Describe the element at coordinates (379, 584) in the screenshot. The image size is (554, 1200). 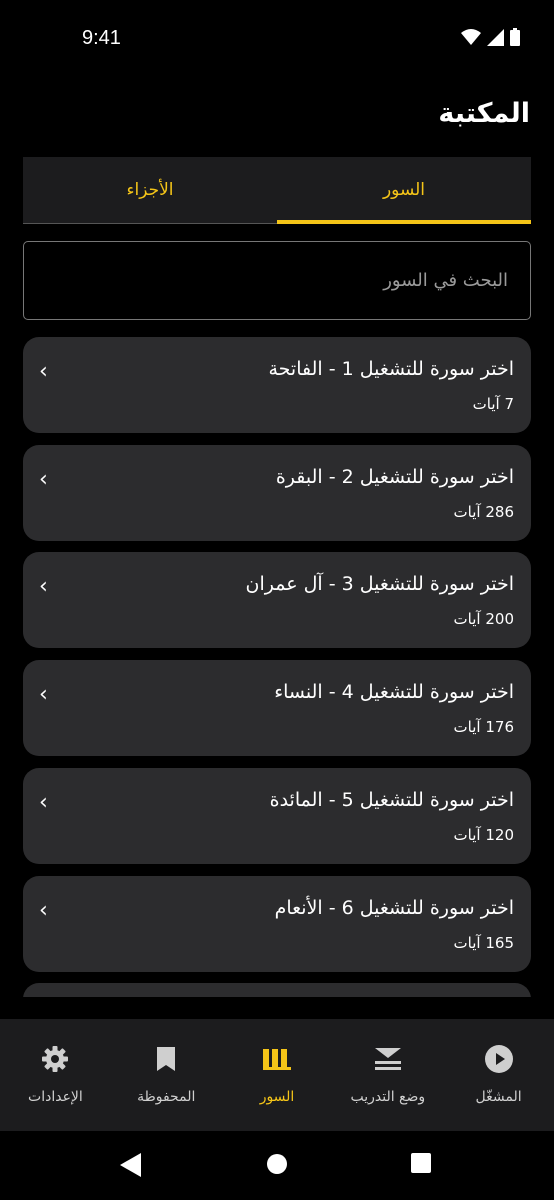
I see `surah-title: اختر سورة للتشغيل 3 - آل عمران` at that location.